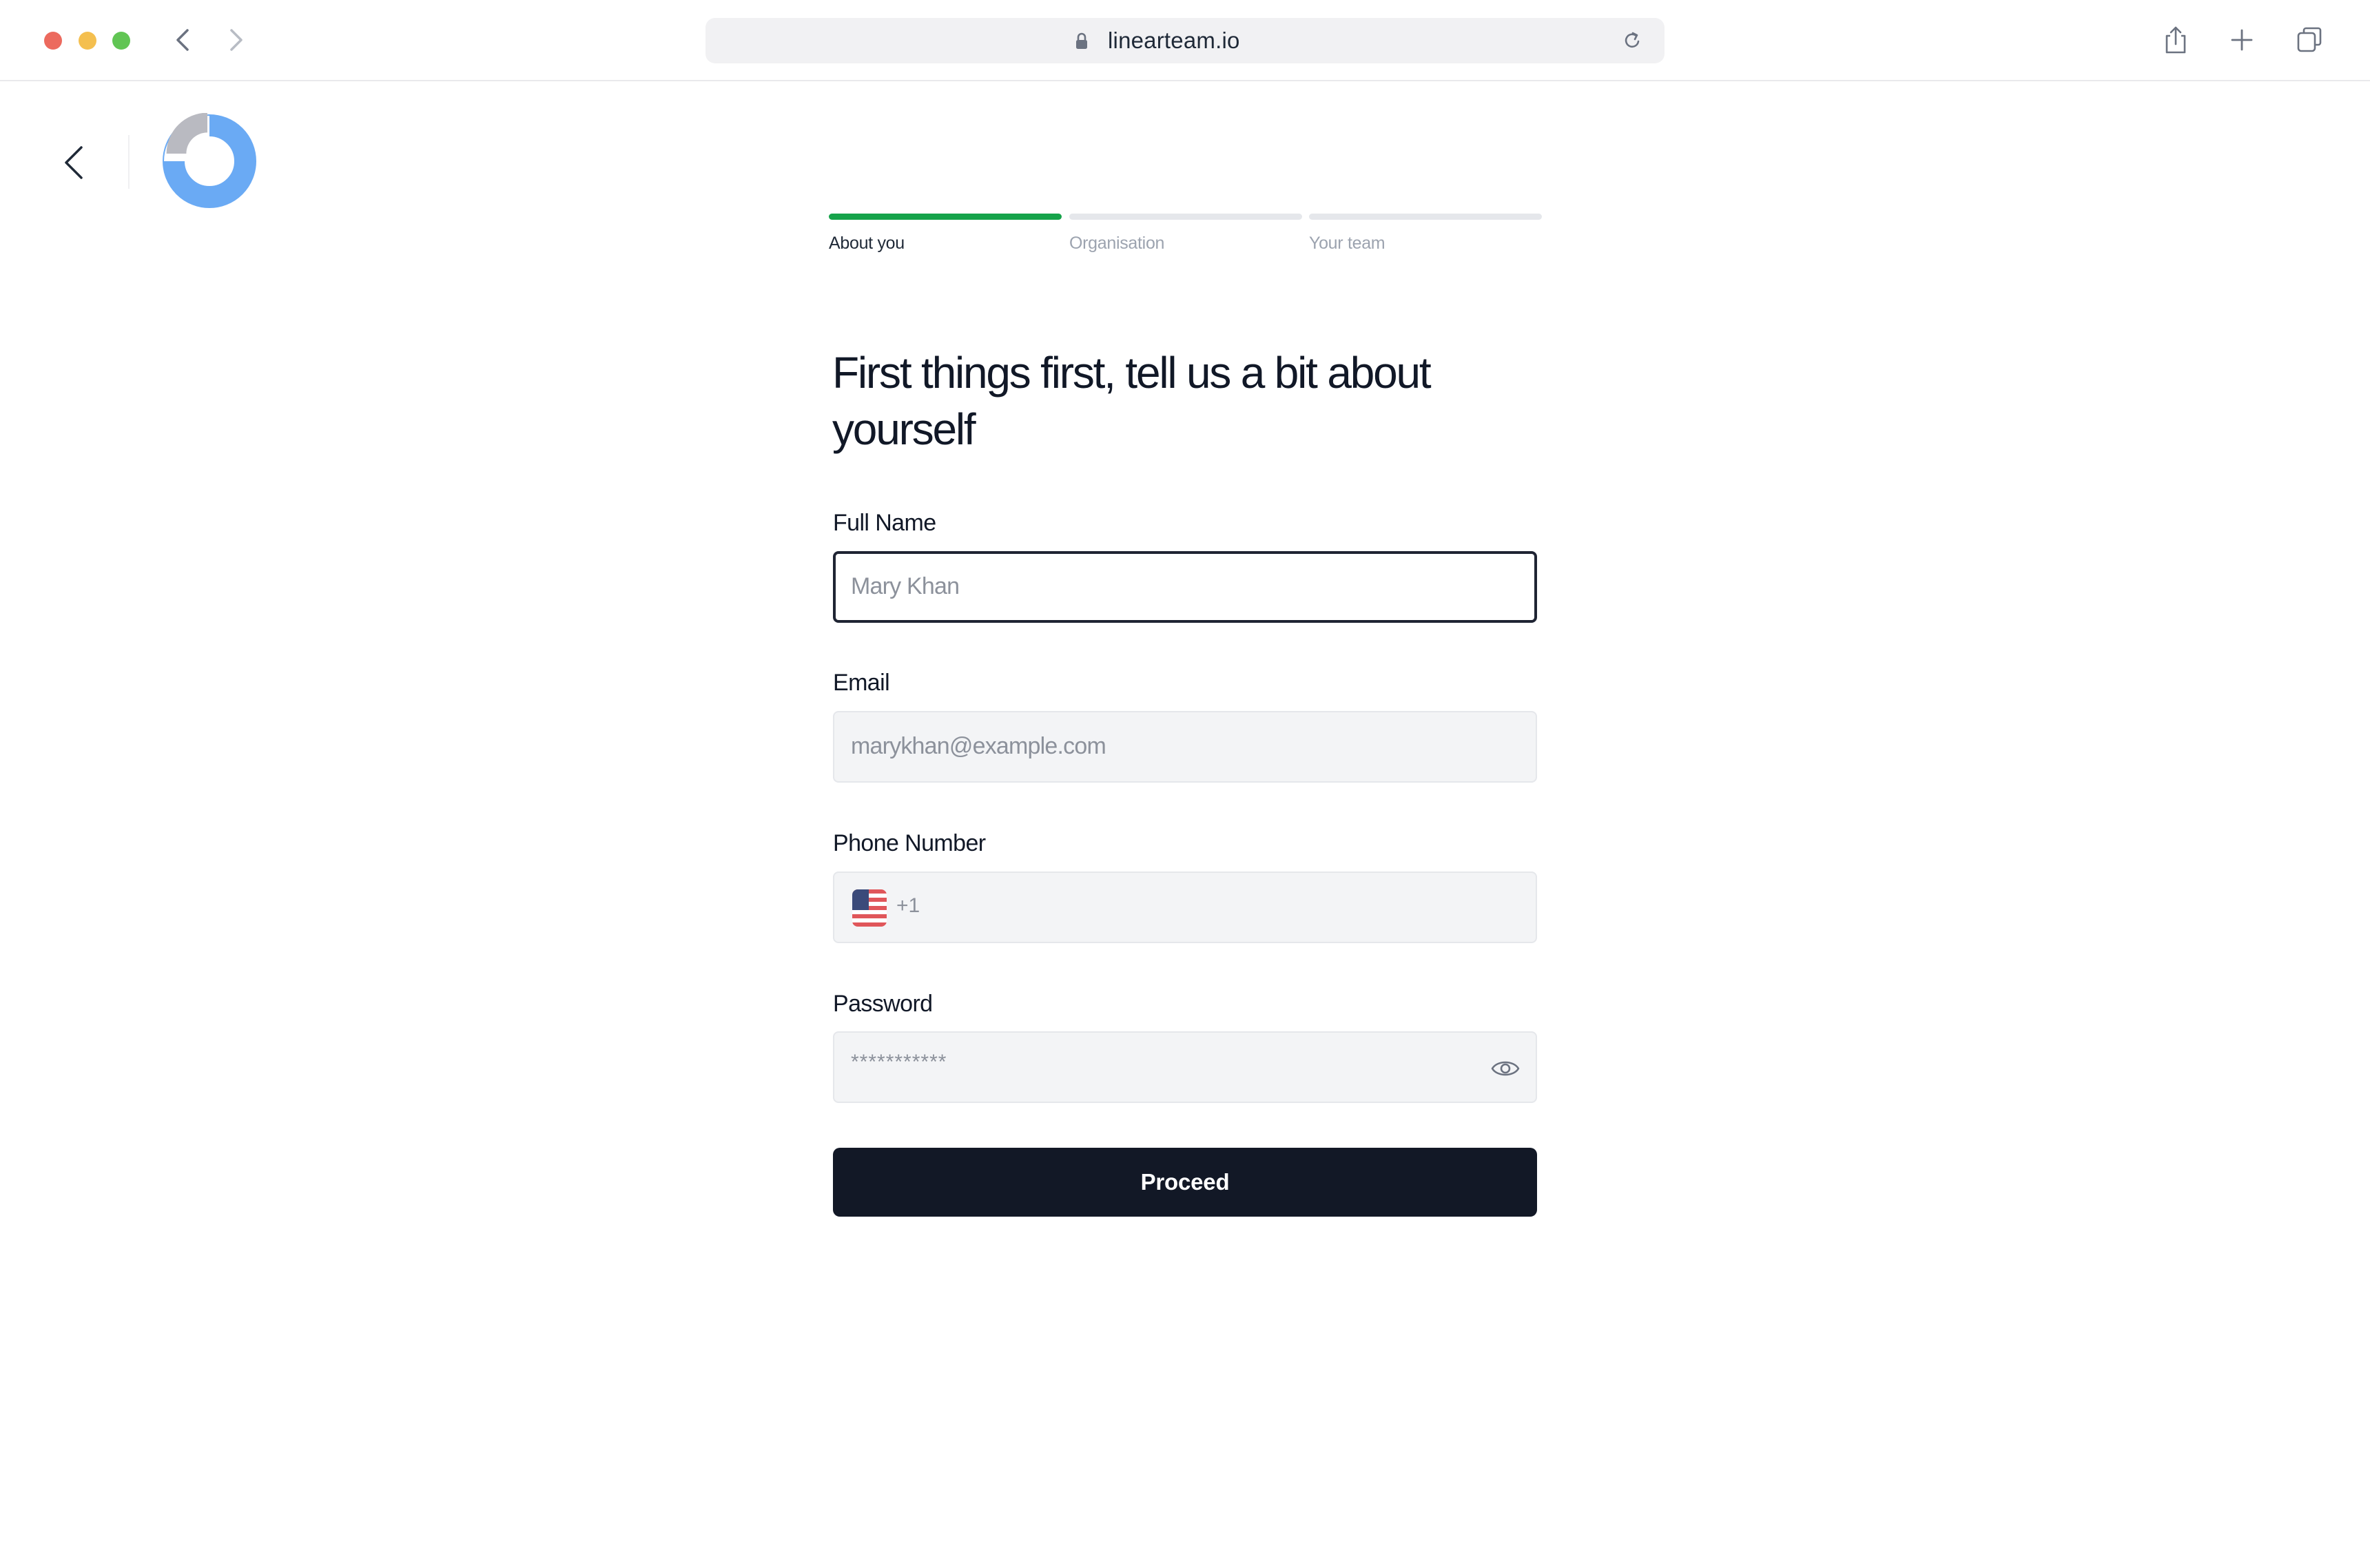 The image size is (2370, 1568). I want to click on new-tab-icon, so click(2241, 39).